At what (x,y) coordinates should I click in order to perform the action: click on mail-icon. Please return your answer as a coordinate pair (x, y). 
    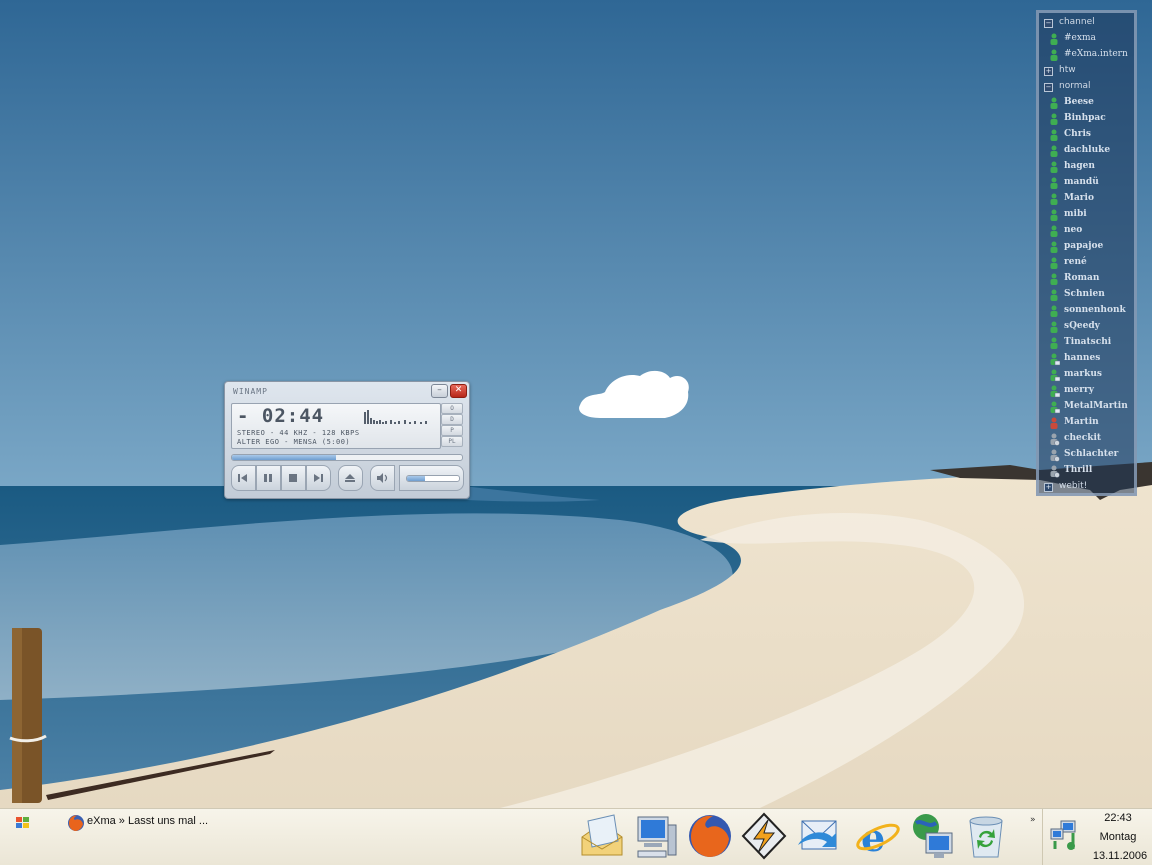
    Looking at the image, I should click on (602, 836).